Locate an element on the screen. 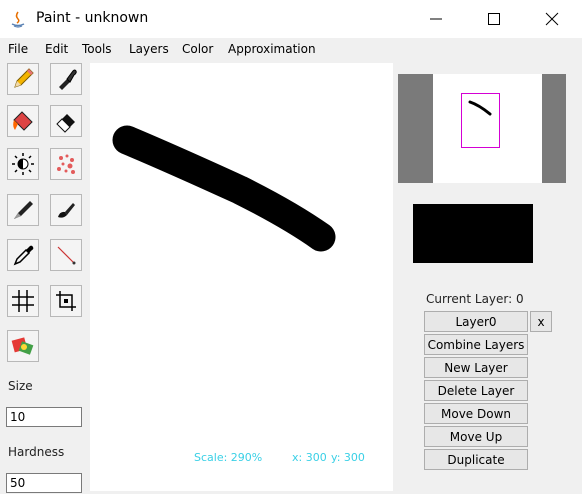 The width and height of the screenshot is (582, 494). current-layer-label: Current Layer: 0 is located at coordinates (475, 299).